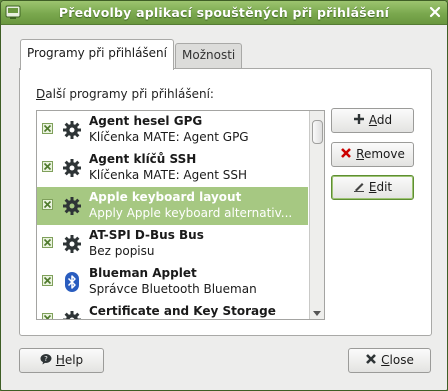 The height and width of the screenshot is (391, 448). I want to click on remove-button: Remove, so click(372, 154).